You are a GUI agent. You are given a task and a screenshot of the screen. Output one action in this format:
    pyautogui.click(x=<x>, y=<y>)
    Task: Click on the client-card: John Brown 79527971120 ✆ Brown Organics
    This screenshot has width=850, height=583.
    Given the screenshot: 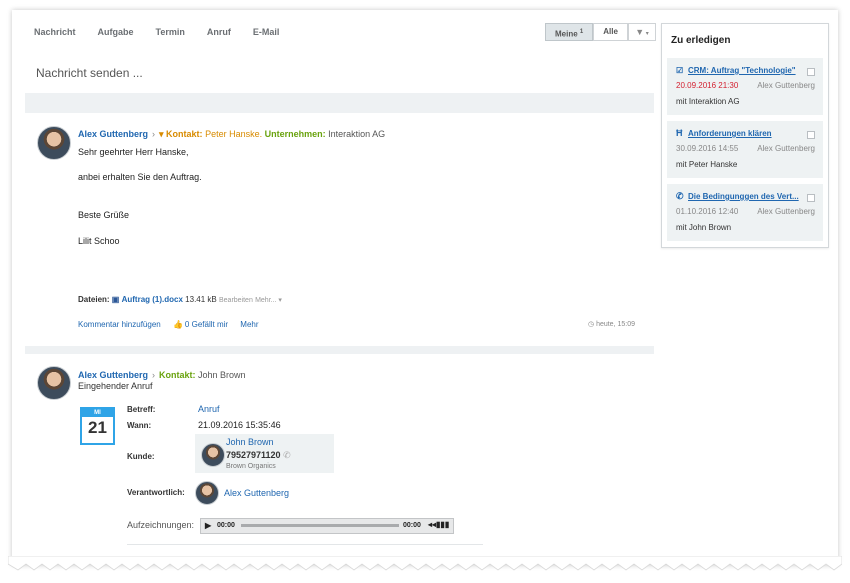 What is the action you would take?
    pyautogui.click(x=264, y=453)
    